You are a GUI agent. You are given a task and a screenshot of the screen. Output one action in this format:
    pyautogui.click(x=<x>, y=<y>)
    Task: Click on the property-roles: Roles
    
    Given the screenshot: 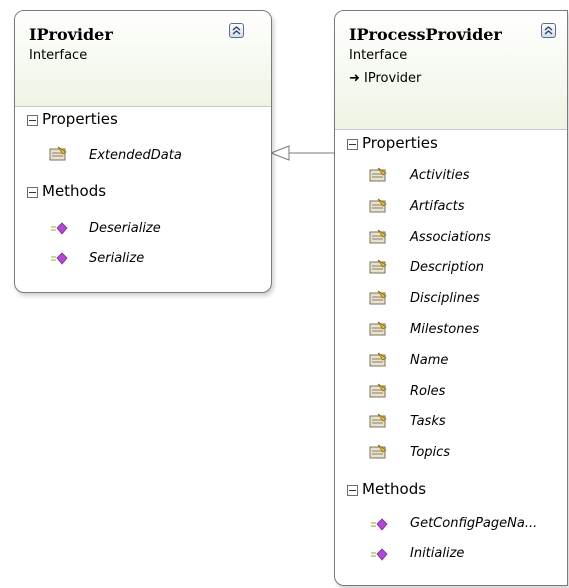 What is the action you would take?
    pyautogui.click(x=427, y=391)
    